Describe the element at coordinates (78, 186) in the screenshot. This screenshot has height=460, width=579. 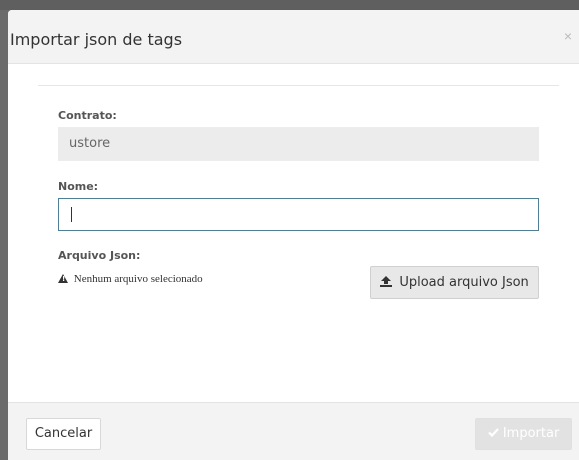
I see `nome-label: Nome:` at that location.